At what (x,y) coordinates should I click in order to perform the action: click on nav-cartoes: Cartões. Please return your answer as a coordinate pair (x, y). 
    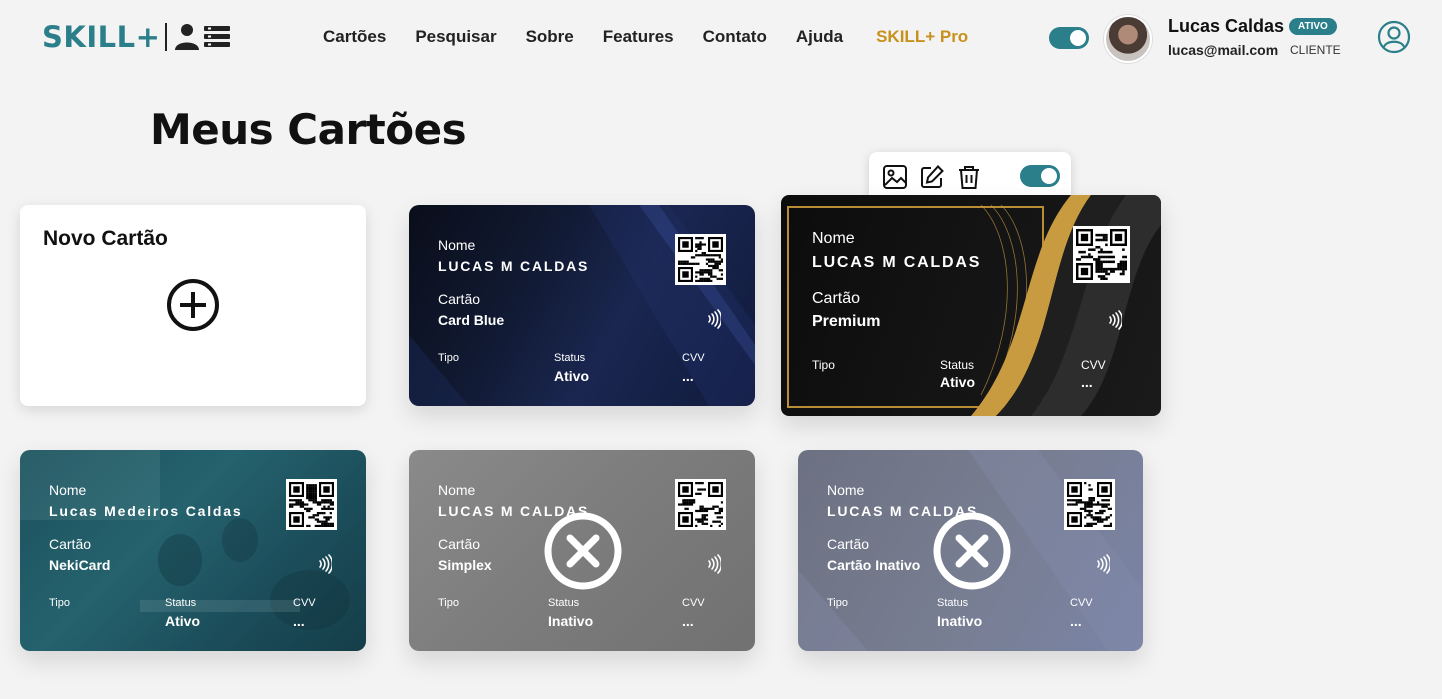
    Looking at the image, I should click on (354, 37).